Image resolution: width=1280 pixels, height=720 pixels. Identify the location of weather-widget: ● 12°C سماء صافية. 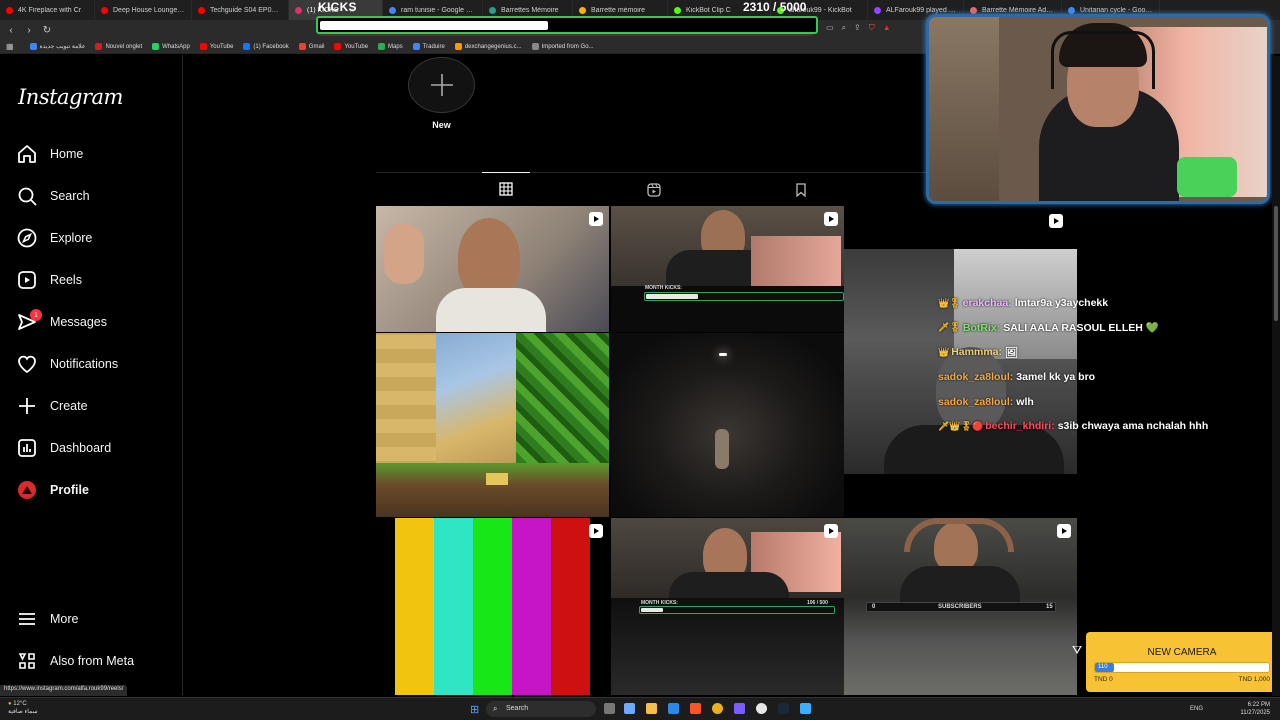
(23, 708).